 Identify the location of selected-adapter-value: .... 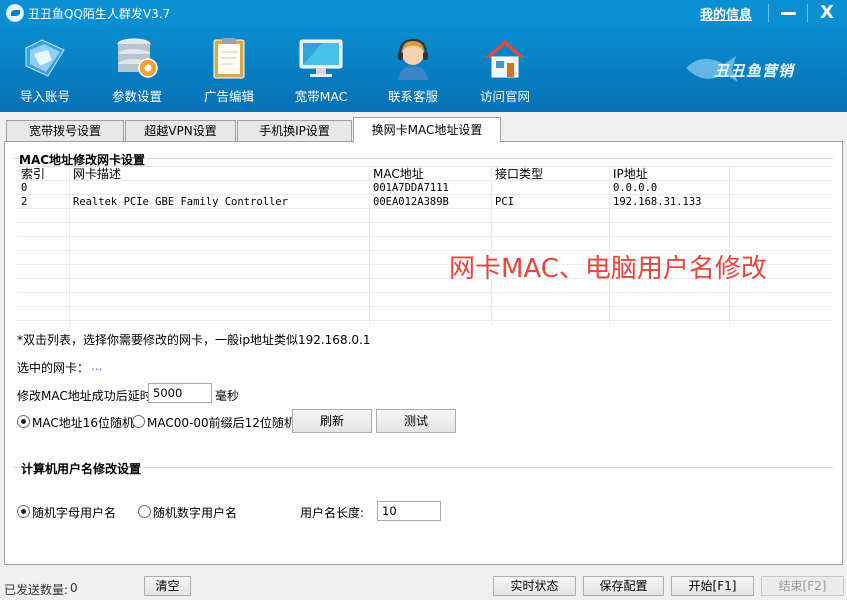
(97, 366).